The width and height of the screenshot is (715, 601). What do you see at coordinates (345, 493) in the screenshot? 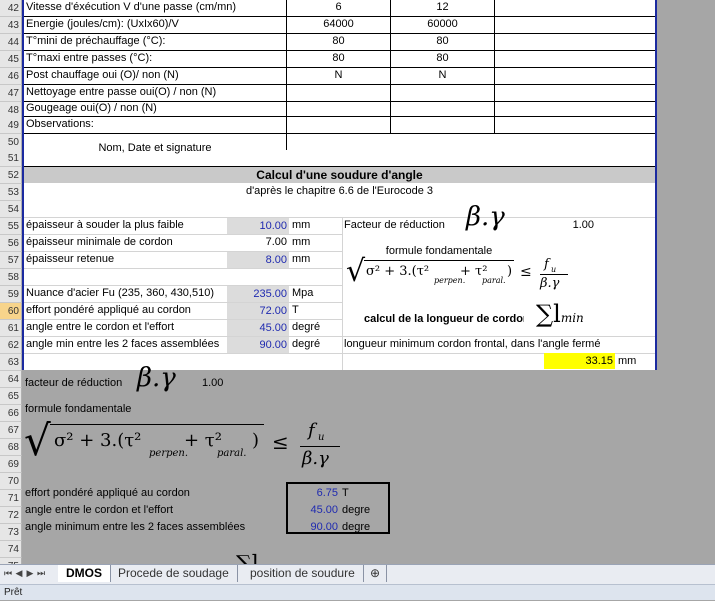
I see `unit-label: T` at bounding box center [345, 493].